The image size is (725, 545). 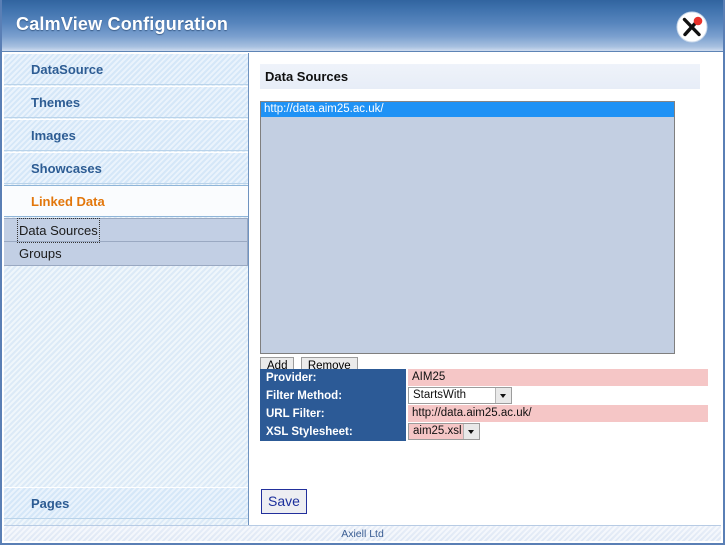 I want to click on sidebar-item-linked-data: Linked Data, so click(x=126, y=201).